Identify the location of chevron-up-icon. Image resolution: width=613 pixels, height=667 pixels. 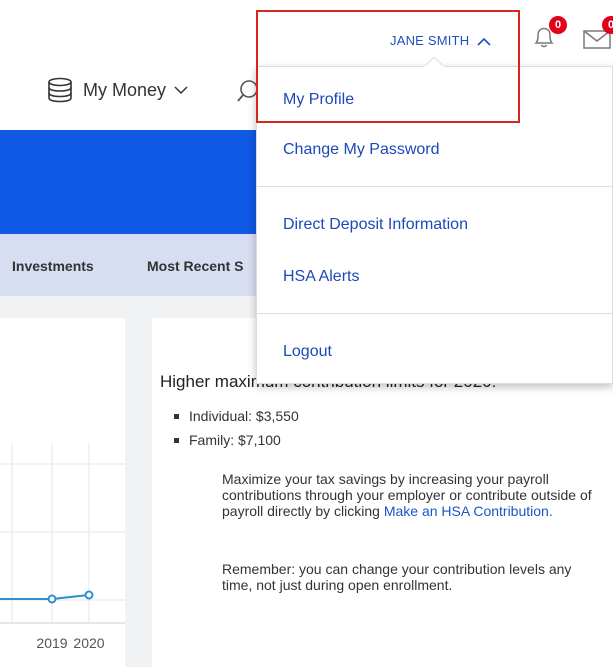
(484, 41).